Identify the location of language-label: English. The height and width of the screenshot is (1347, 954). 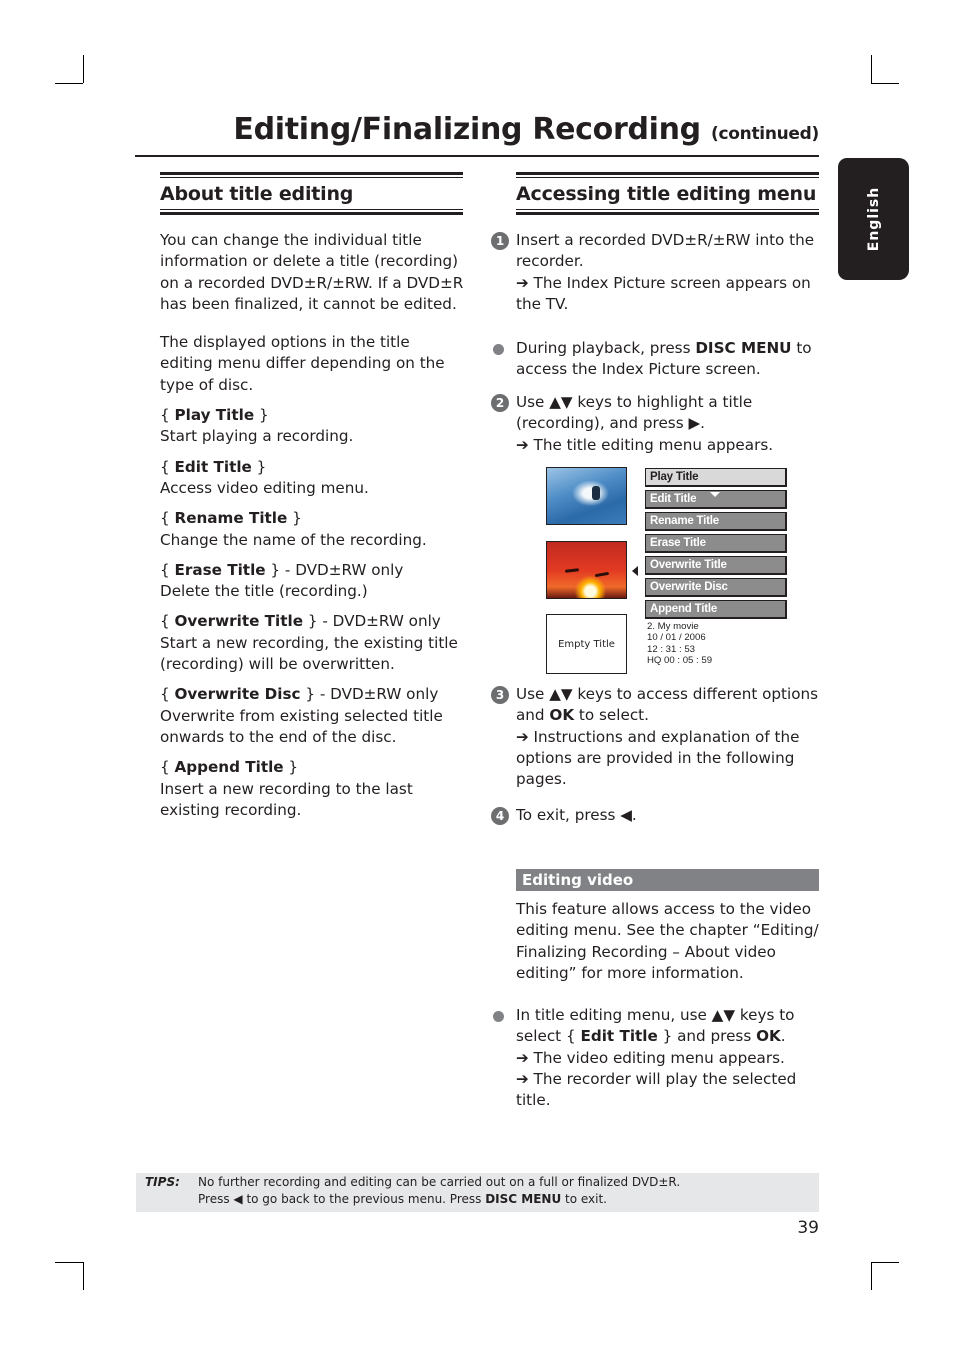
(873, 219).